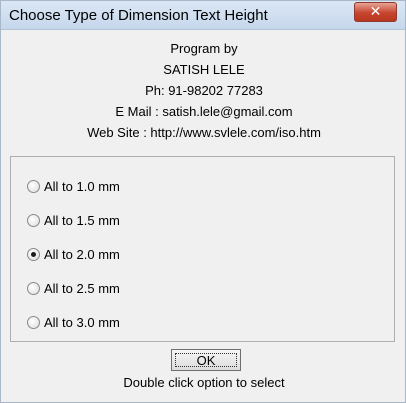 This screenshot has height=403, width=406. I want to click on option-label: All to 3.0 mm, so click(82, 322).